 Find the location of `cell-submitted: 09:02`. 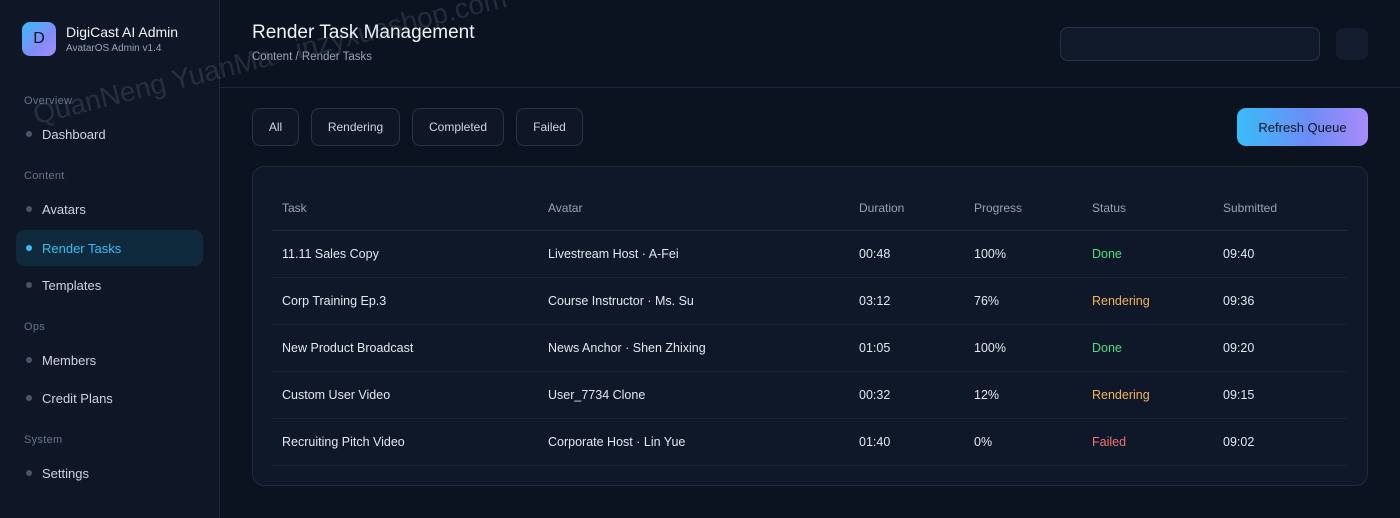

cell-submitted: 09:02 is located at coordinates (1280, 442).